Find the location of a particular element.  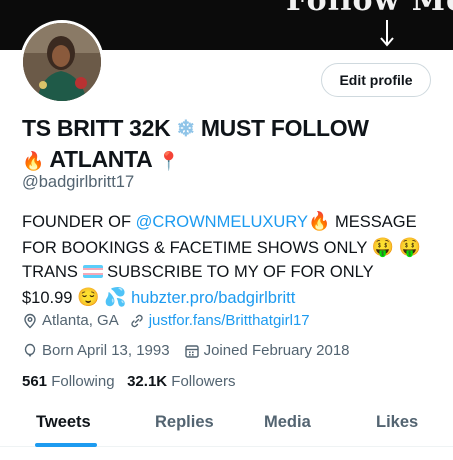

dates-row: Born April 13, 1993 Joined February 2018 is located at coordinates (186, 350).